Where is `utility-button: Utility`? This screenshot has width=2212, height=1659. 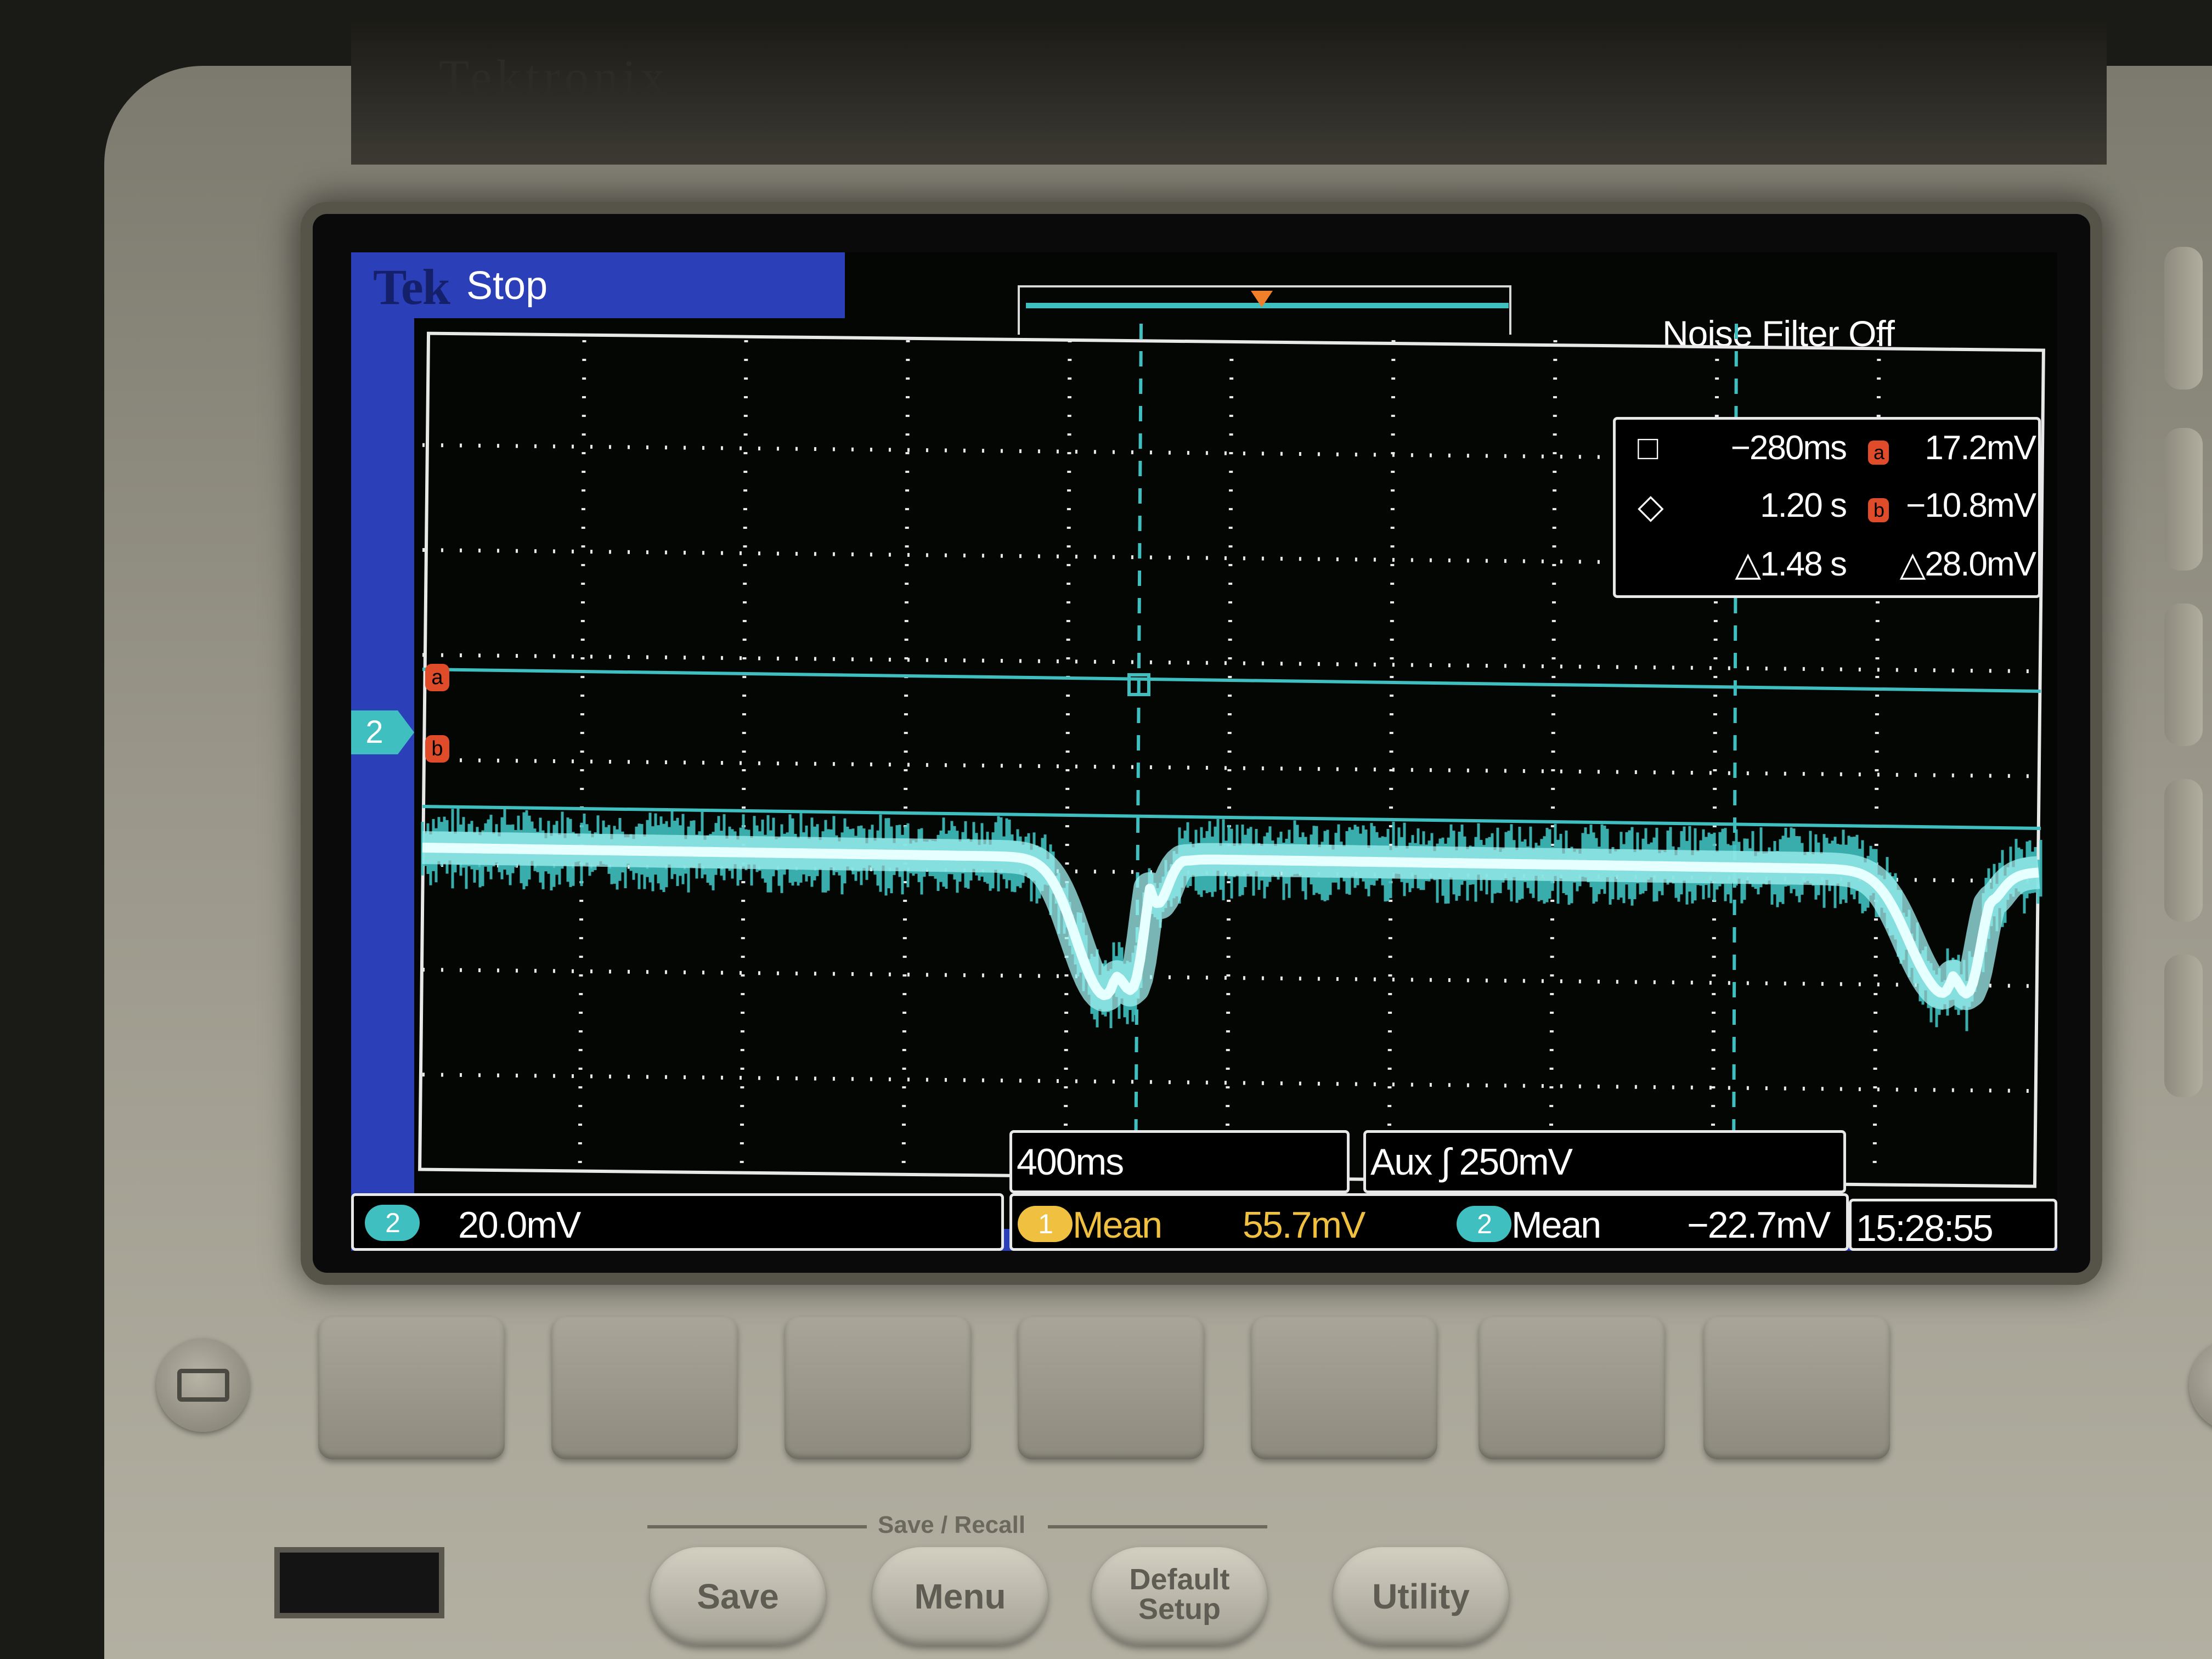
utility-button: Utility is located at coordinates (1421, 1596).